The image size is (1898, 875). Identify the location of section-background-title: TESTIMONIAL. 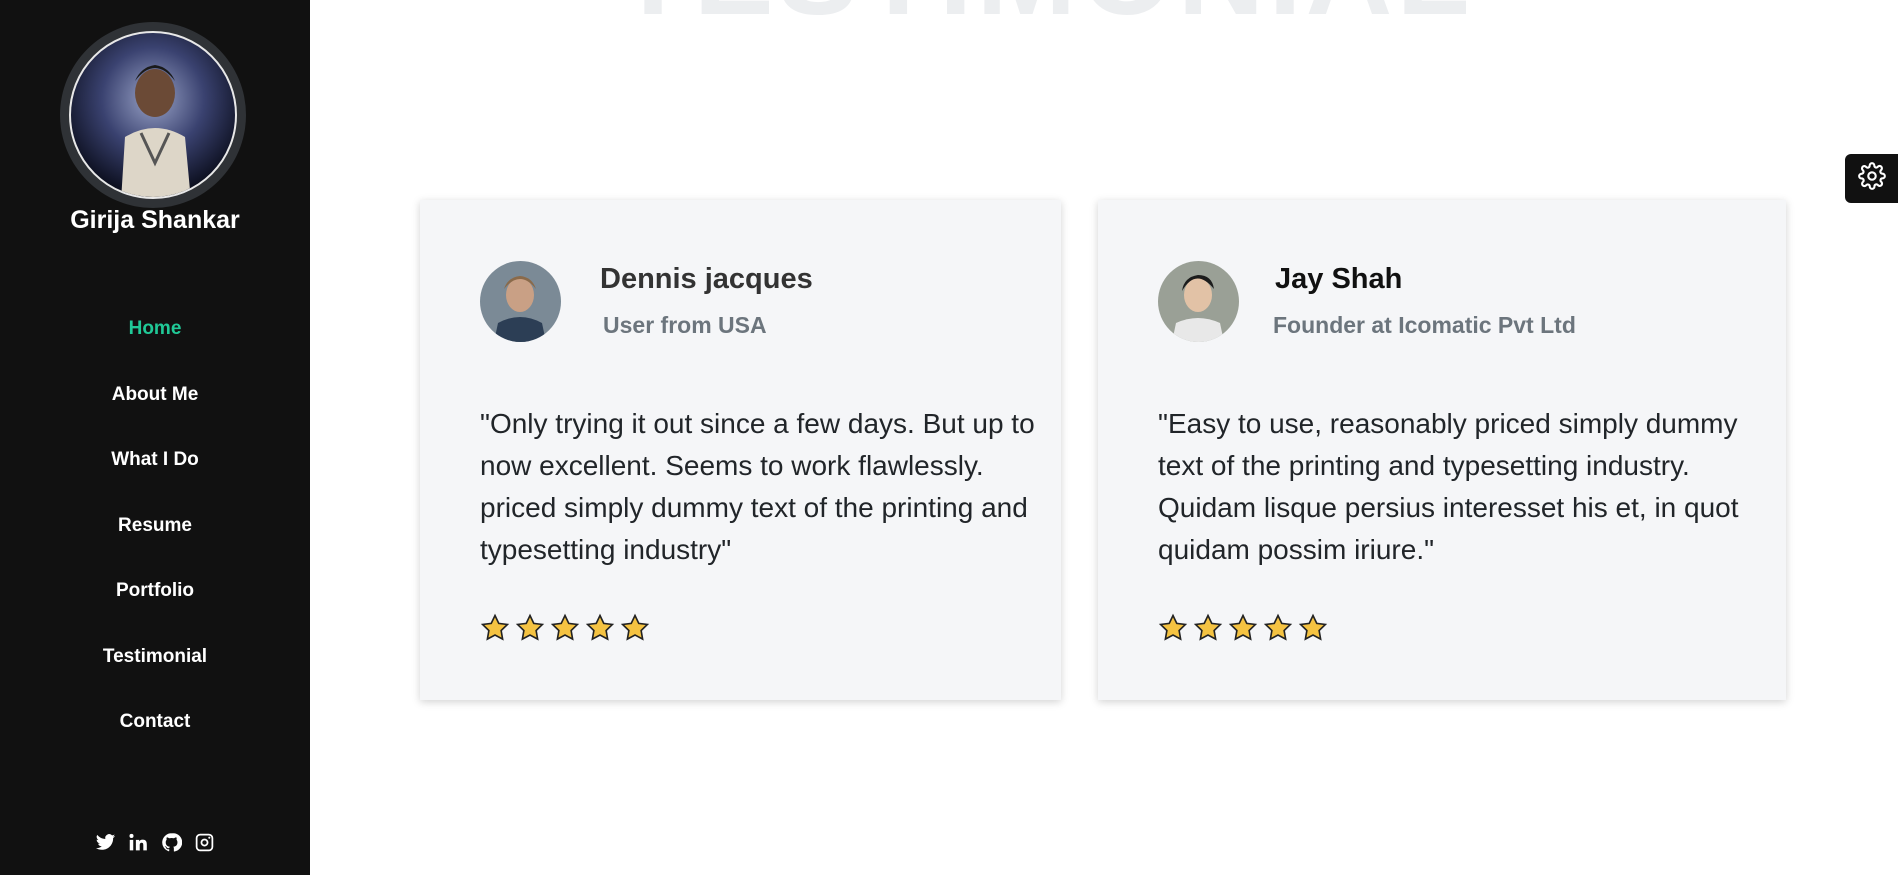
(1045, 21).